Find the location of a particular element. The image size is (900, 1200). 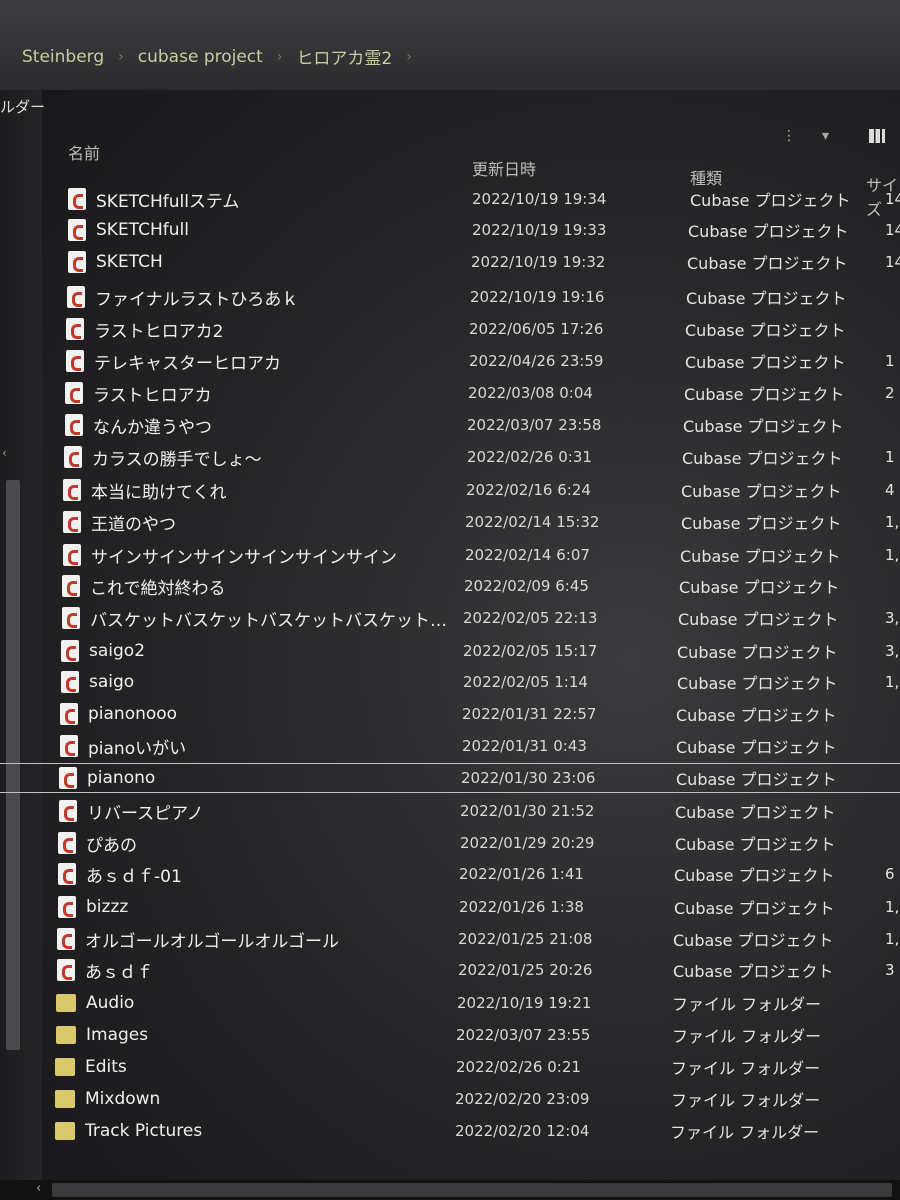

chevron-left-icon: ‹ is located at coordinates (38, 1188).